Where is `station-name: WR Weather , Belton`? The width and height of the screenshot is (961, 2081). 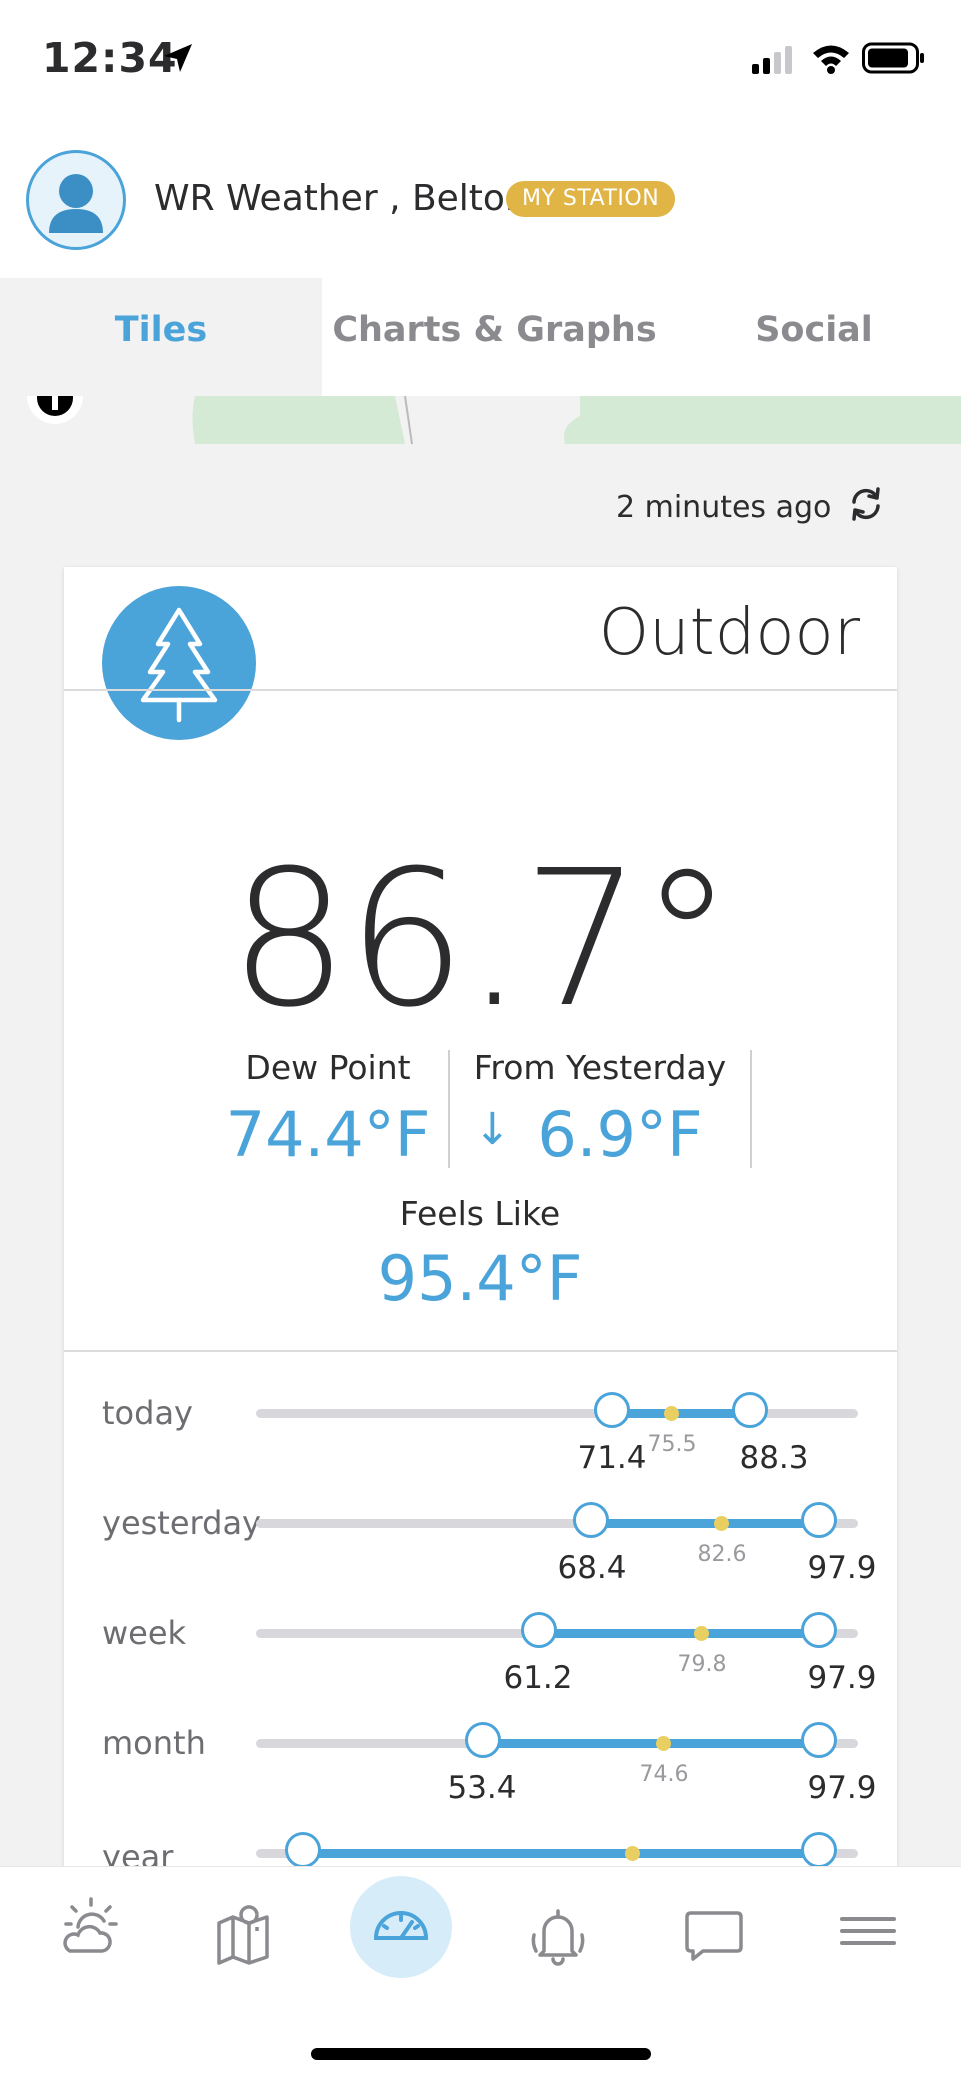
station-name: WR Weather , Belton is located at coordinates (341, 198).